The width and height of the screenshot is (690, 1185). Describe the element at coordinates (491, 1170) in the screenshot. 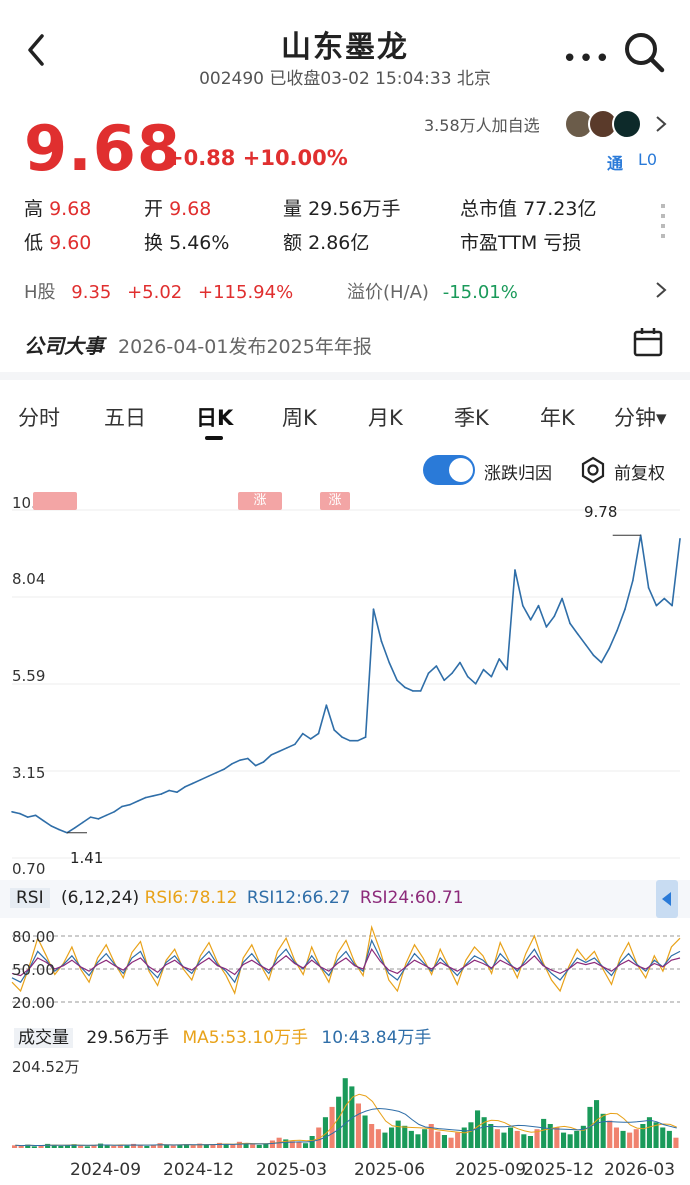

I see `x-tick: 2025-09` at that location.